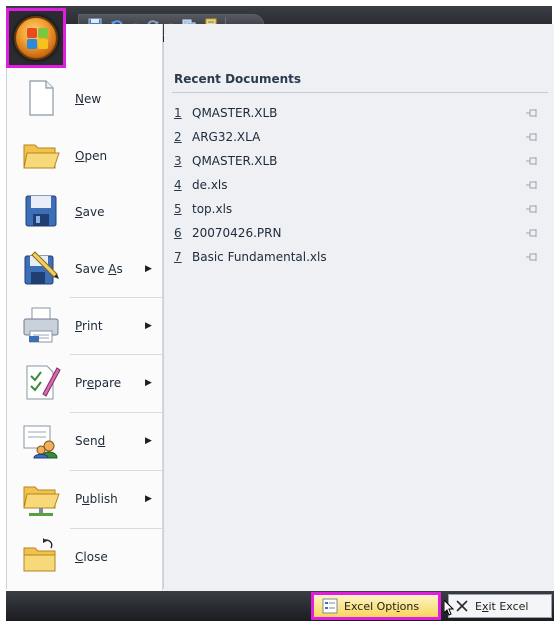 The height and width of the screenshot is (621, 554). What do you see at coordinates (226, 137) in the screenshot?
I see `recent-document-name: ARG32.XLA` at bounding box center [226, 137].